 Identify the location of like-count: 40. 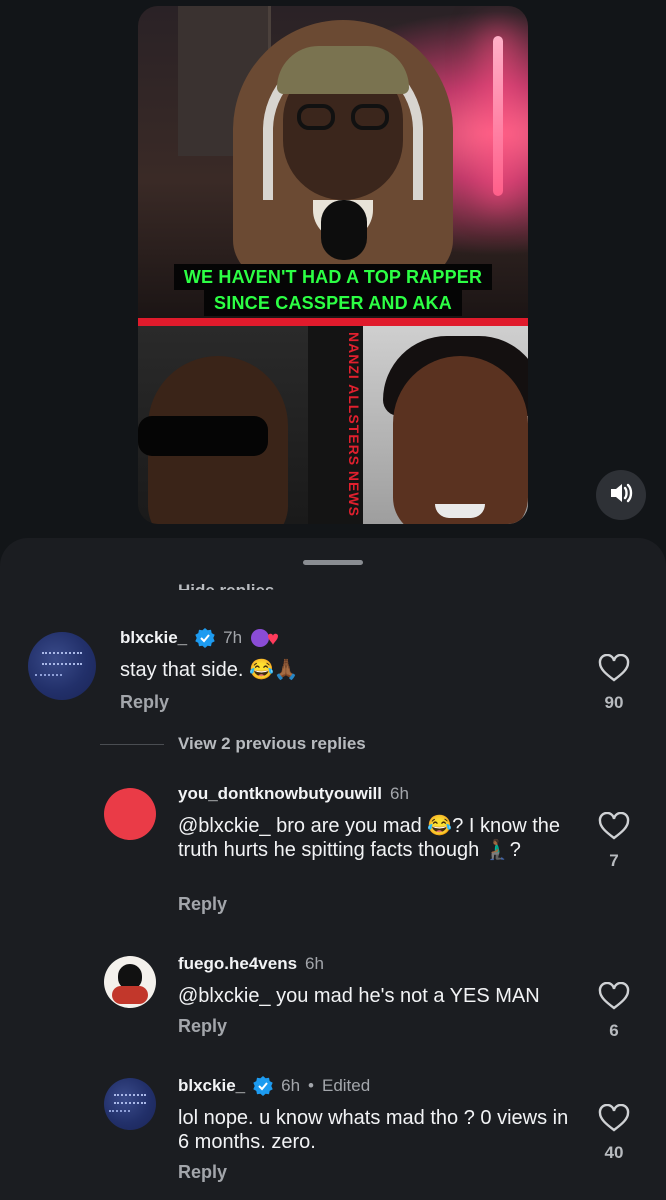
(614, 1152).